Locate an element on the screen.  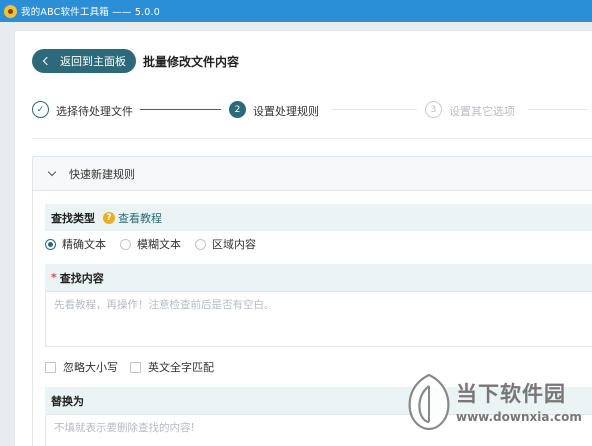
radio-label: 精确文本 is located at coordinates (84, 244).